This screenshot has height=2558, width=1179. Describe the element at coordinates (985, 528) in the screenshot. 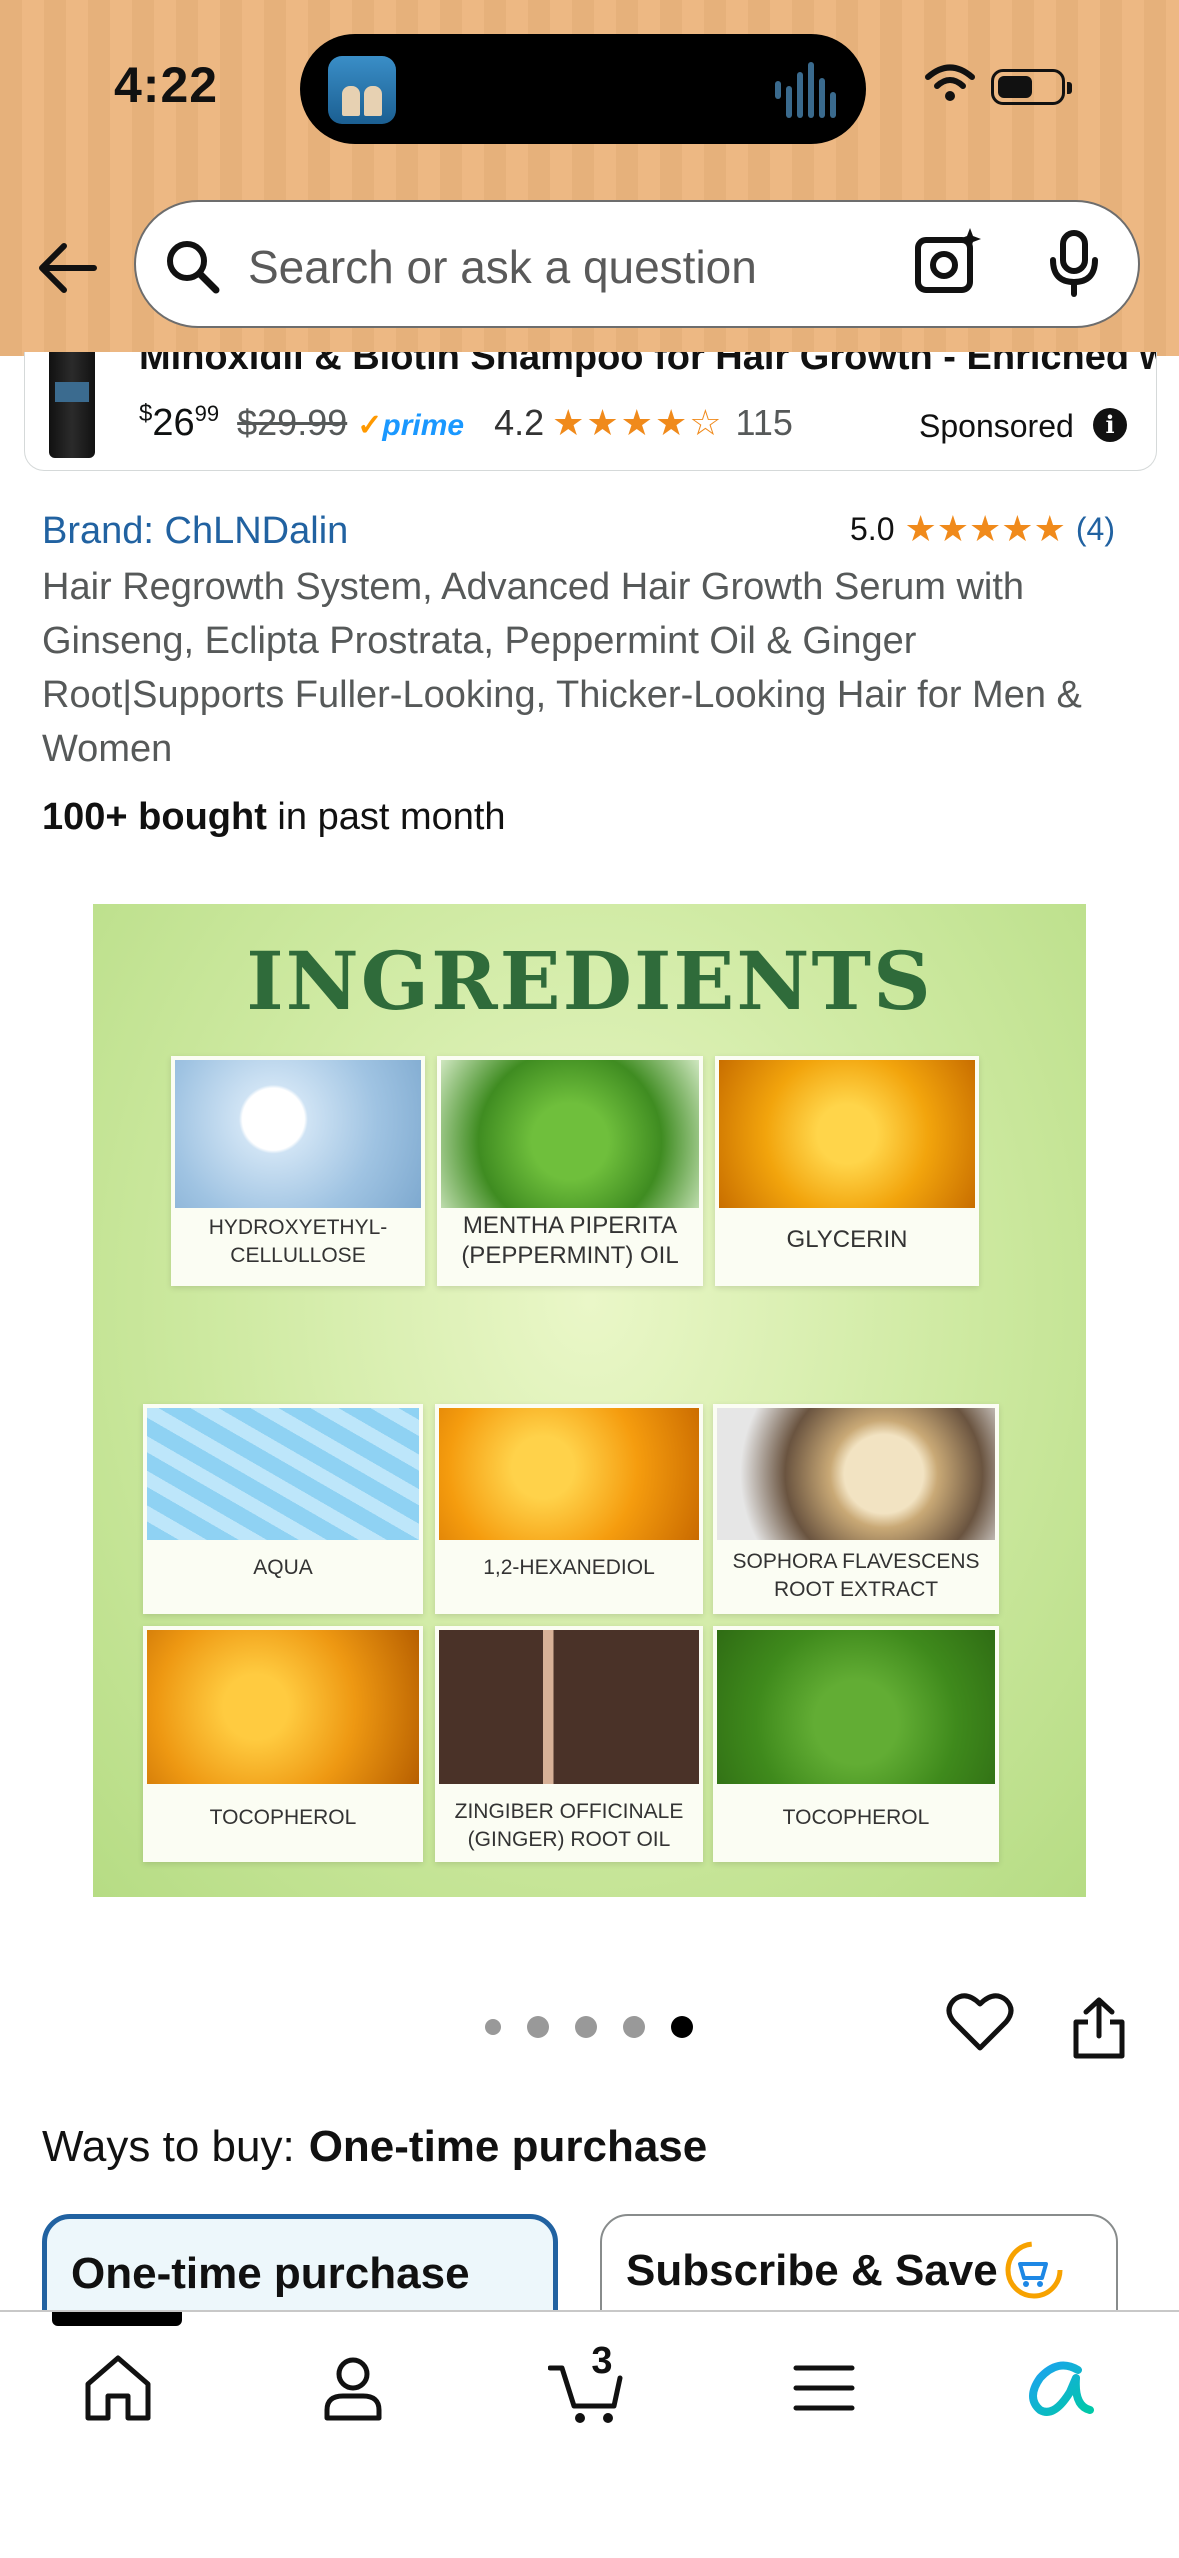

I see `rating-stars: ★★★★★` at that location.